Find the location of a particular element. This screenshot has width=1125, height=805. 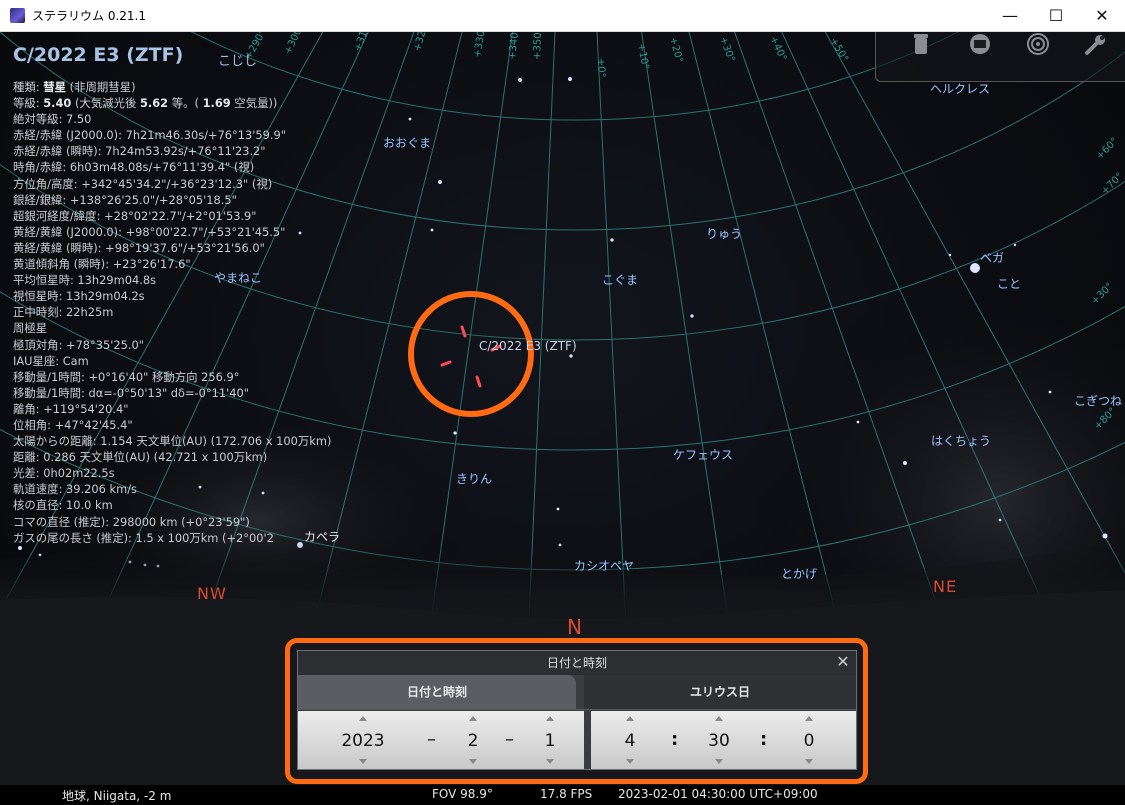

second-down-arrow is located at coordinates (809, 761).